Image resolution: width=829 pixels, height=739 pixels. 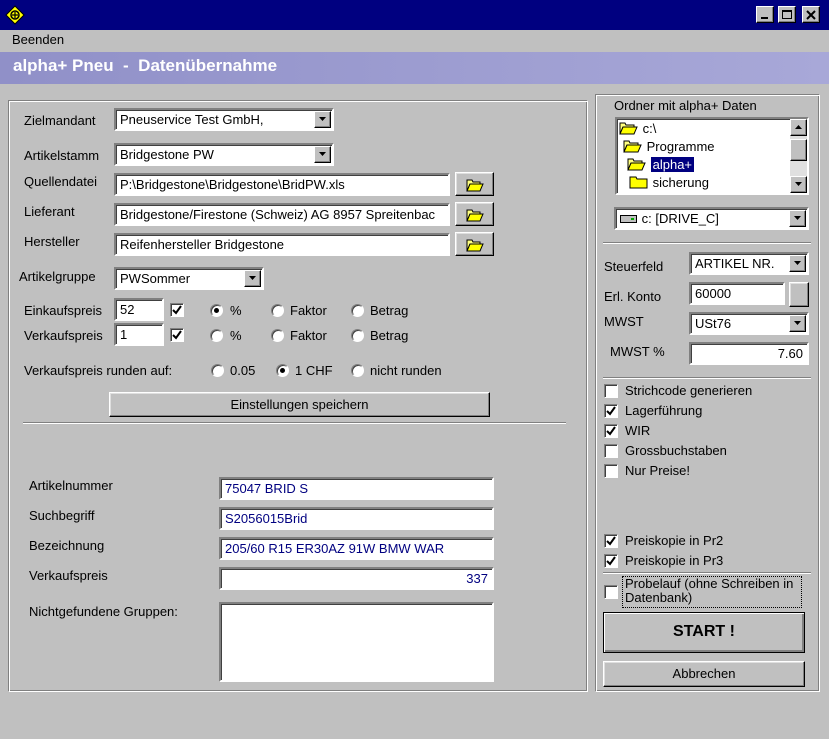 I want to click on drive-dropdown-button, so click(x=797, y=218).